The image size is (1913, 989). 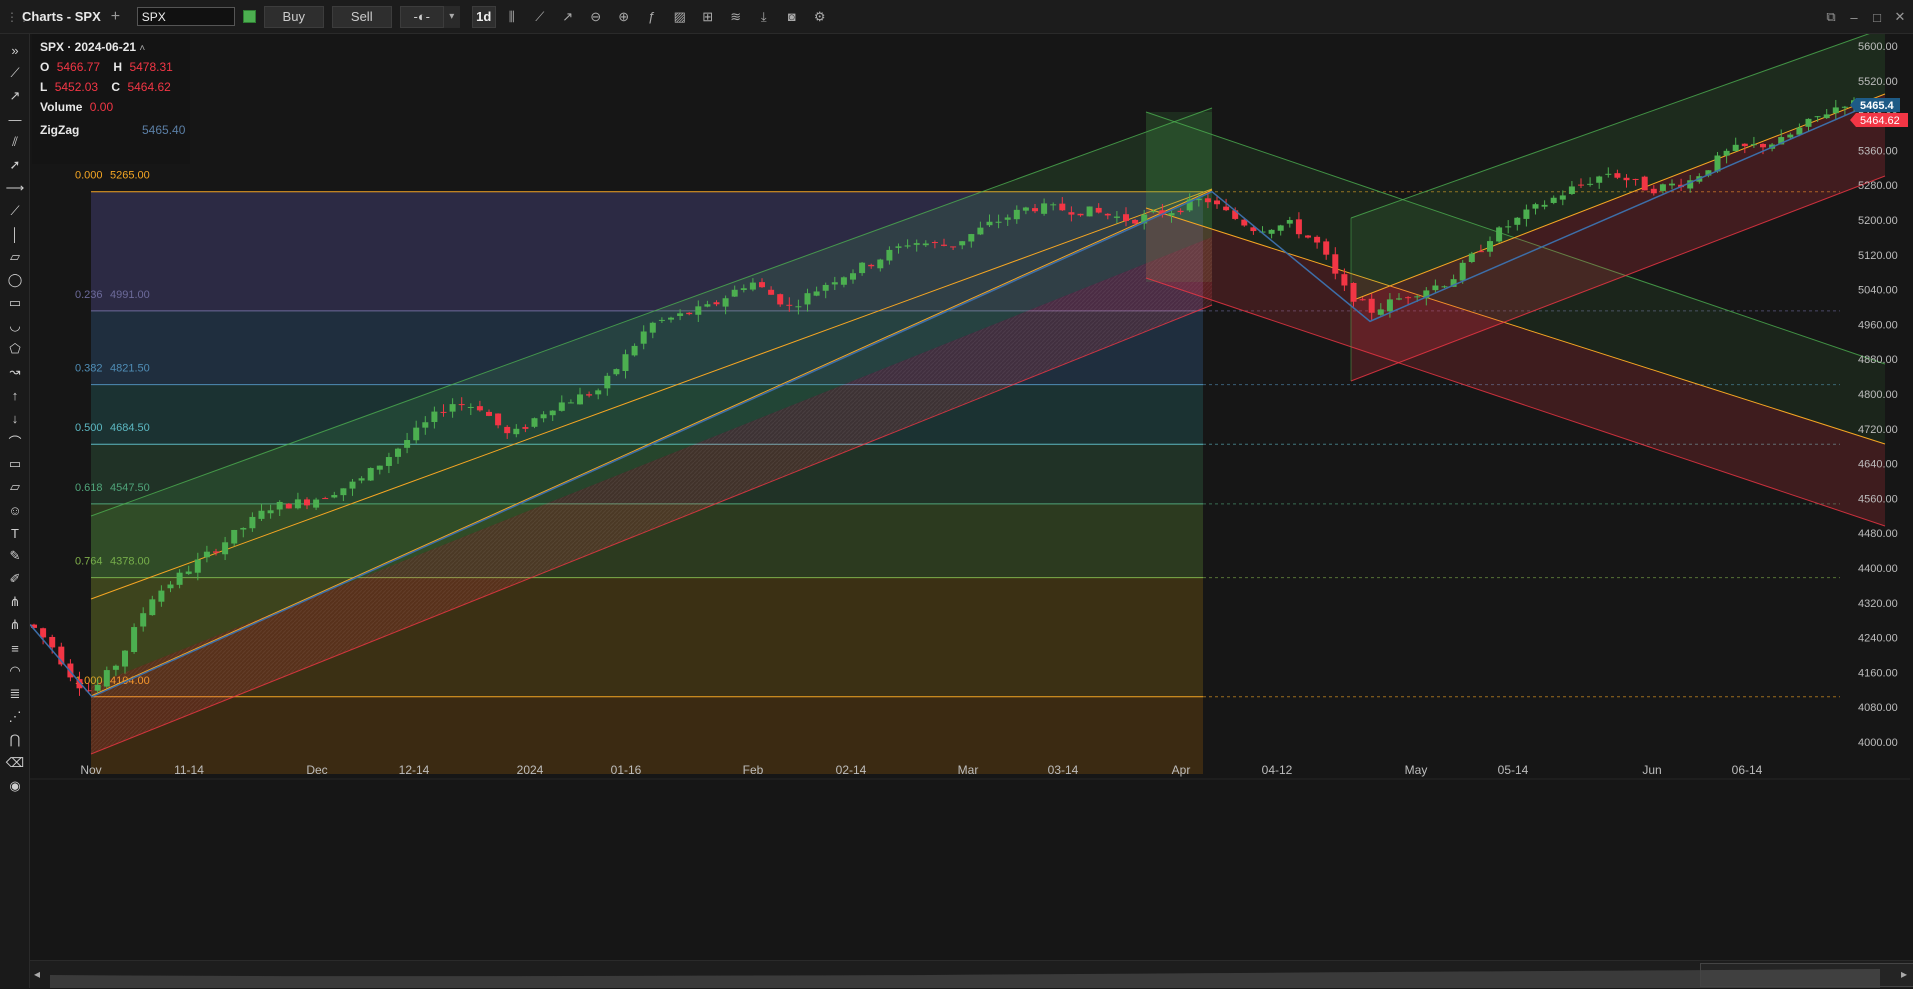 What do you see at coordinates (88, 47) in the screenshot?
I see `legend-header: SPX · 2024-06-21` at bounding box center [88, 47].